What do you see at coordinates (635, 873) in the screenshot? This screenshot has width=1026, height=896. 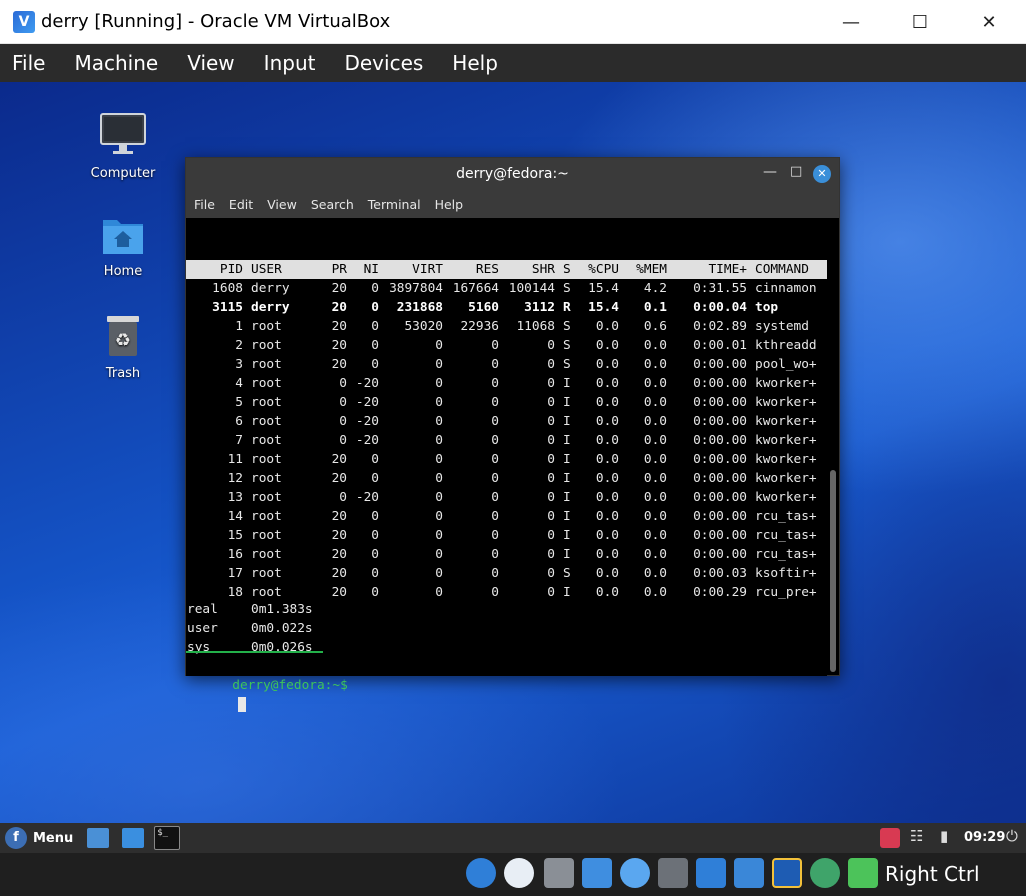 I see `usb-icon` at bounding box center [635, 873].